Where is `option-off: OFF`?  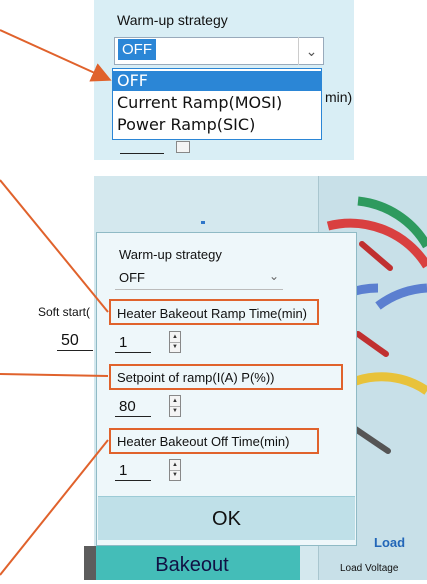 option-off: OFF is located at coordinates (217, 81).